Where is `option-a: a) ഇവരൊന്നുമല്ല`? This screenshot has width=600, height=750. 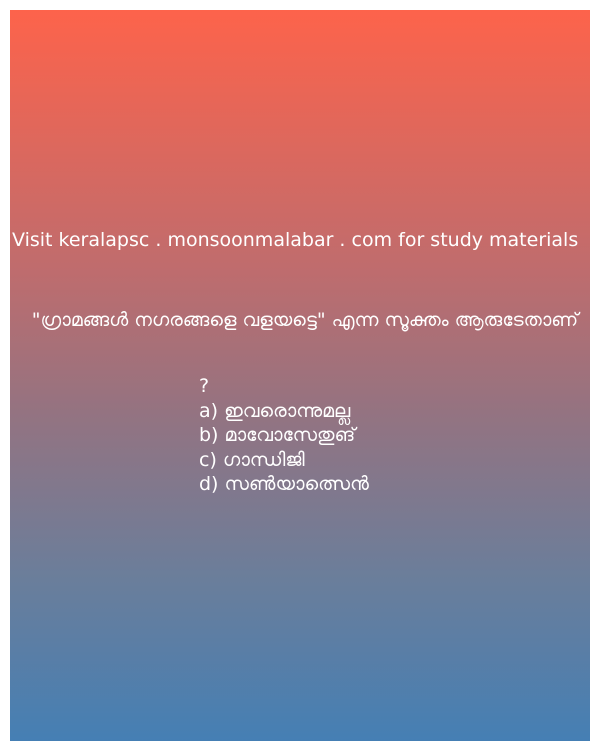
option-a: a) ഇവരൊന്നുമല്ല is located at coordinates (275, 410).